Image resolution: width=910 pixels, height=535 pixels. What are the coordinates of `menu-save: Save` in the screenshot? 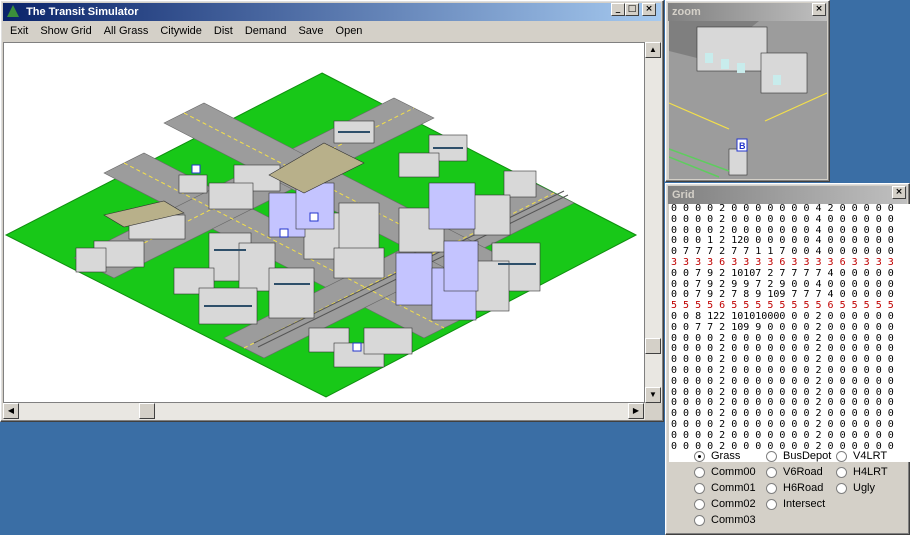 It's located at (310, 31).